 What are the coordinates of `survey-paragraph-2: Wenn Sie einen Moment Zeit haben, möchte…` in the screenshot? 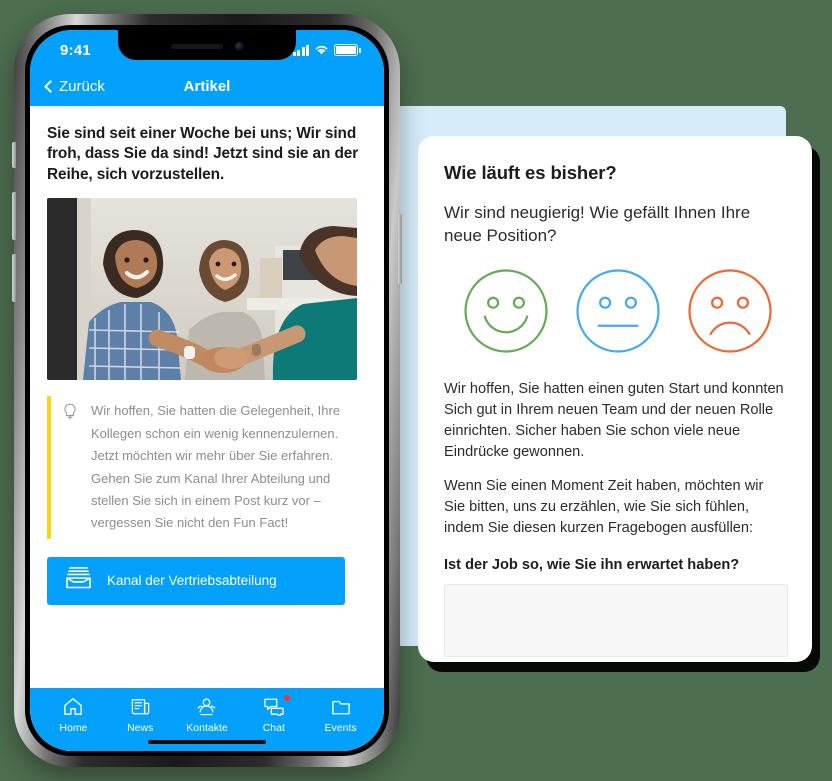 It's located at (604, 507).